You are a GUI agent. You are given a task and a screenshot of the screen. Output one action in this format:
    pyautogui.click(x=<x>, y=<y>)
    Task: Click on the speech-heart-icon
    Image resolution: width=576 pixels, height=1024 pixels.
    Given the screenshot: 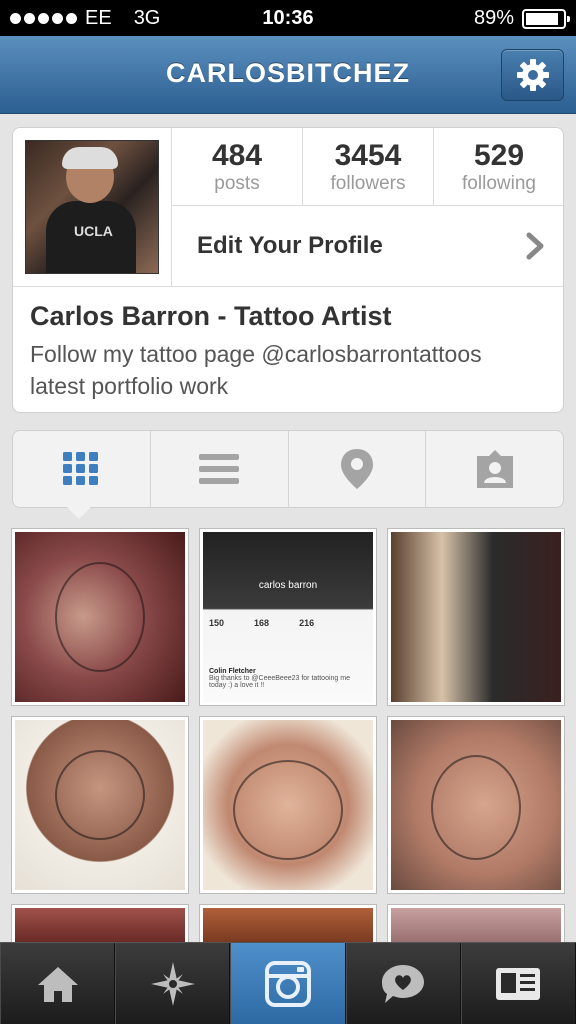 What is the action you would take?
    pyautogui.click(x=403, y=983)
    